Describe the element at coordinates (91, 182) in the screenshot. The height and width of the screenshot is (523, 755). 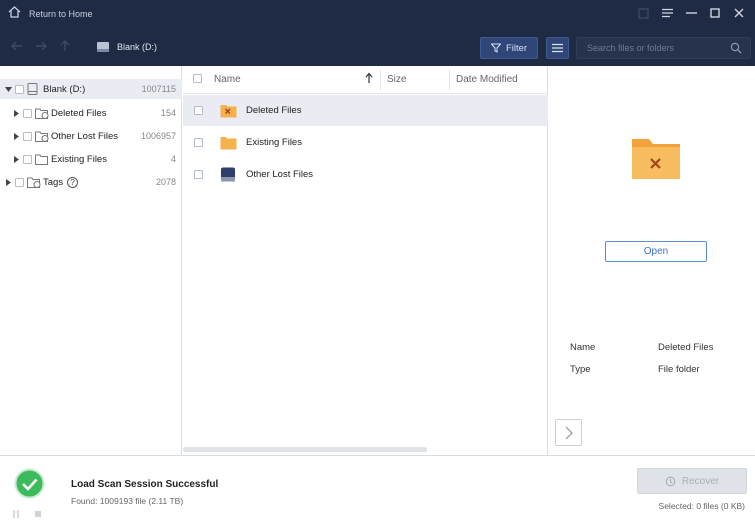
I see `tree-item-tags: Tags ? 2078` at that location.